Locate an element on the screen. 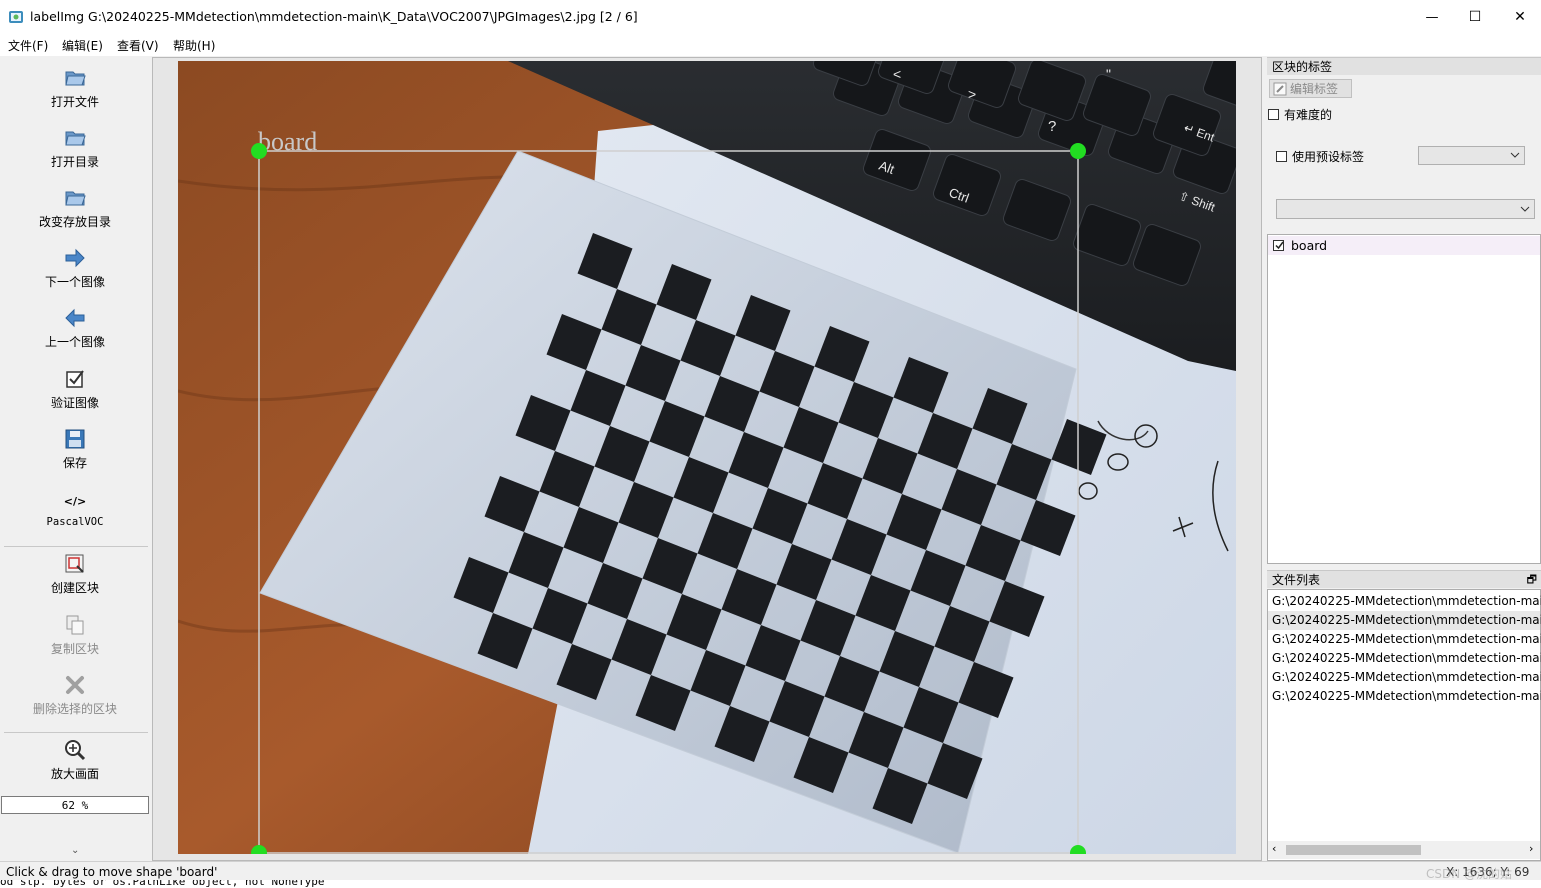 Image resolution: width=1541 pixels, height=888 pixels. difficult-checkbox: 有难度的 is located at coordinates (1300, 114).